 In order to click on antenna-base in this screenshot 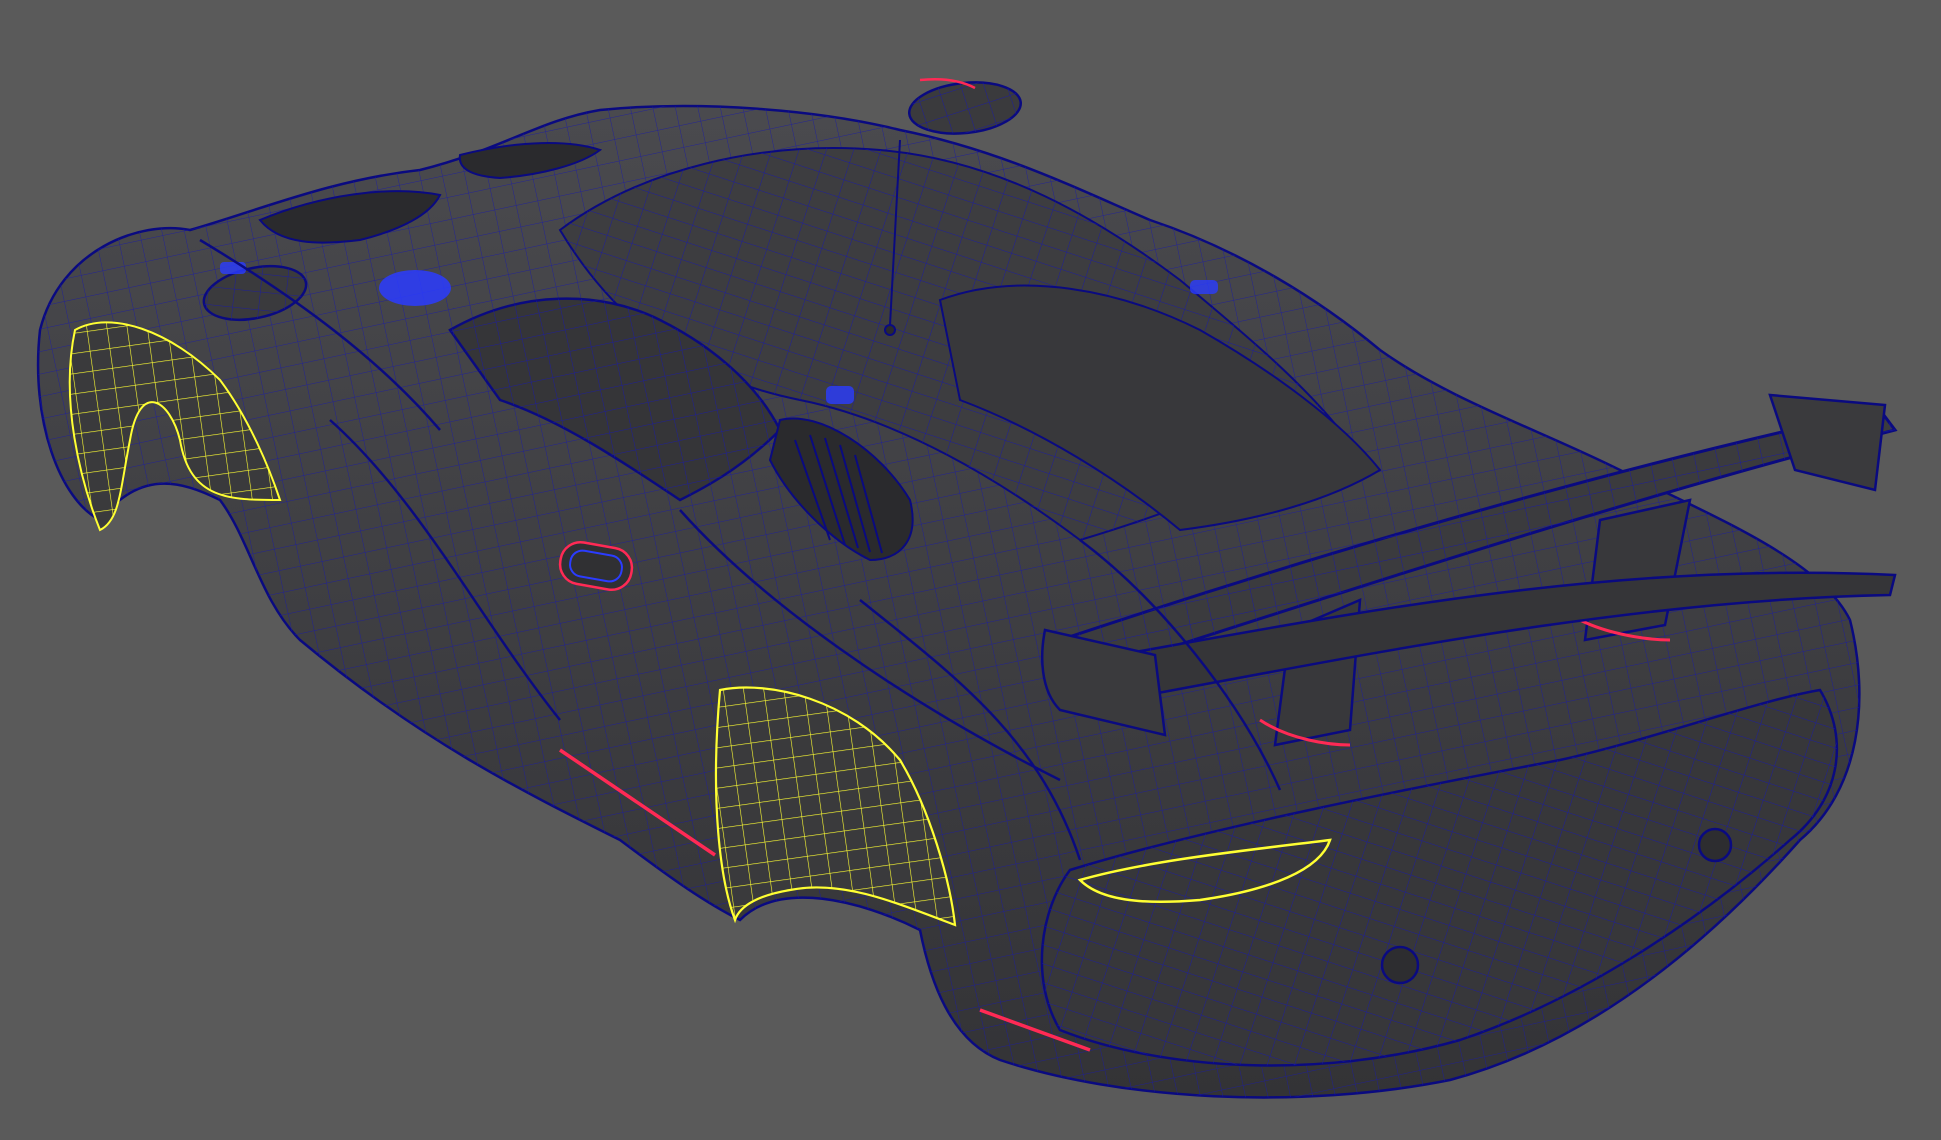, I will do `click(890, 330)`.